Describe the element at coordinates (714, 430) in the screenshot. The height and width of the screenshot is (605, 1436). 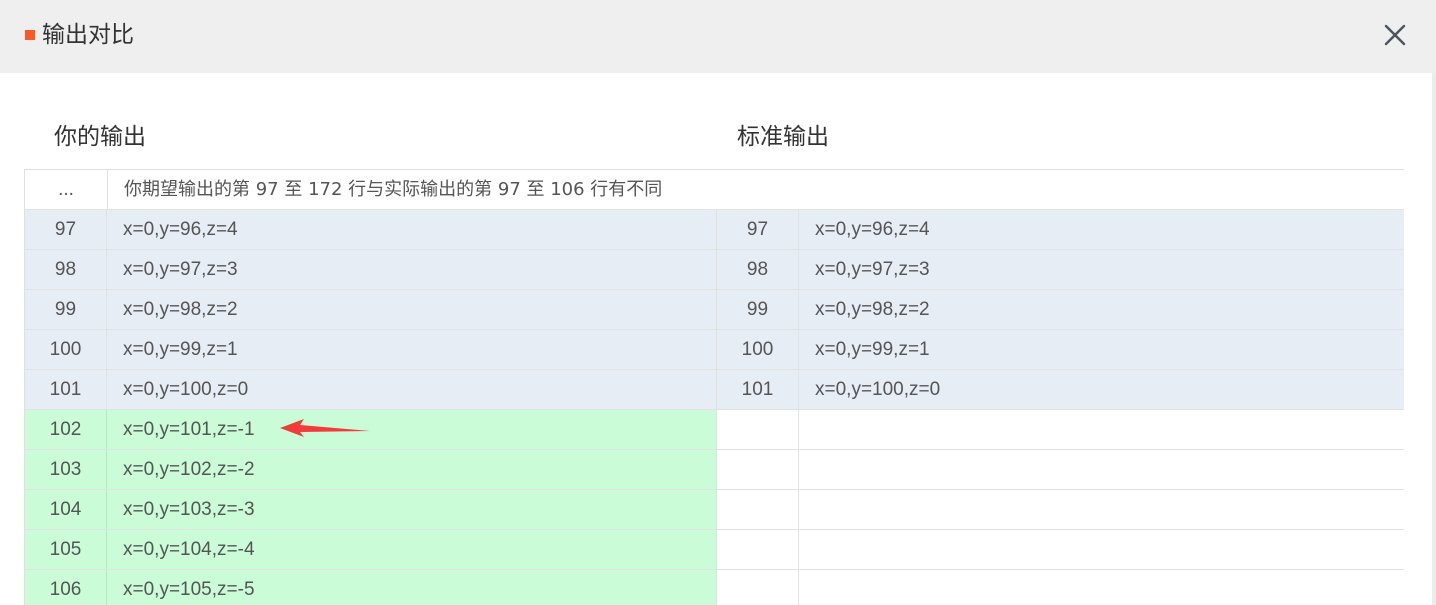
I see `diff-row: 102 x=0,y=101,z=-1` at that location.